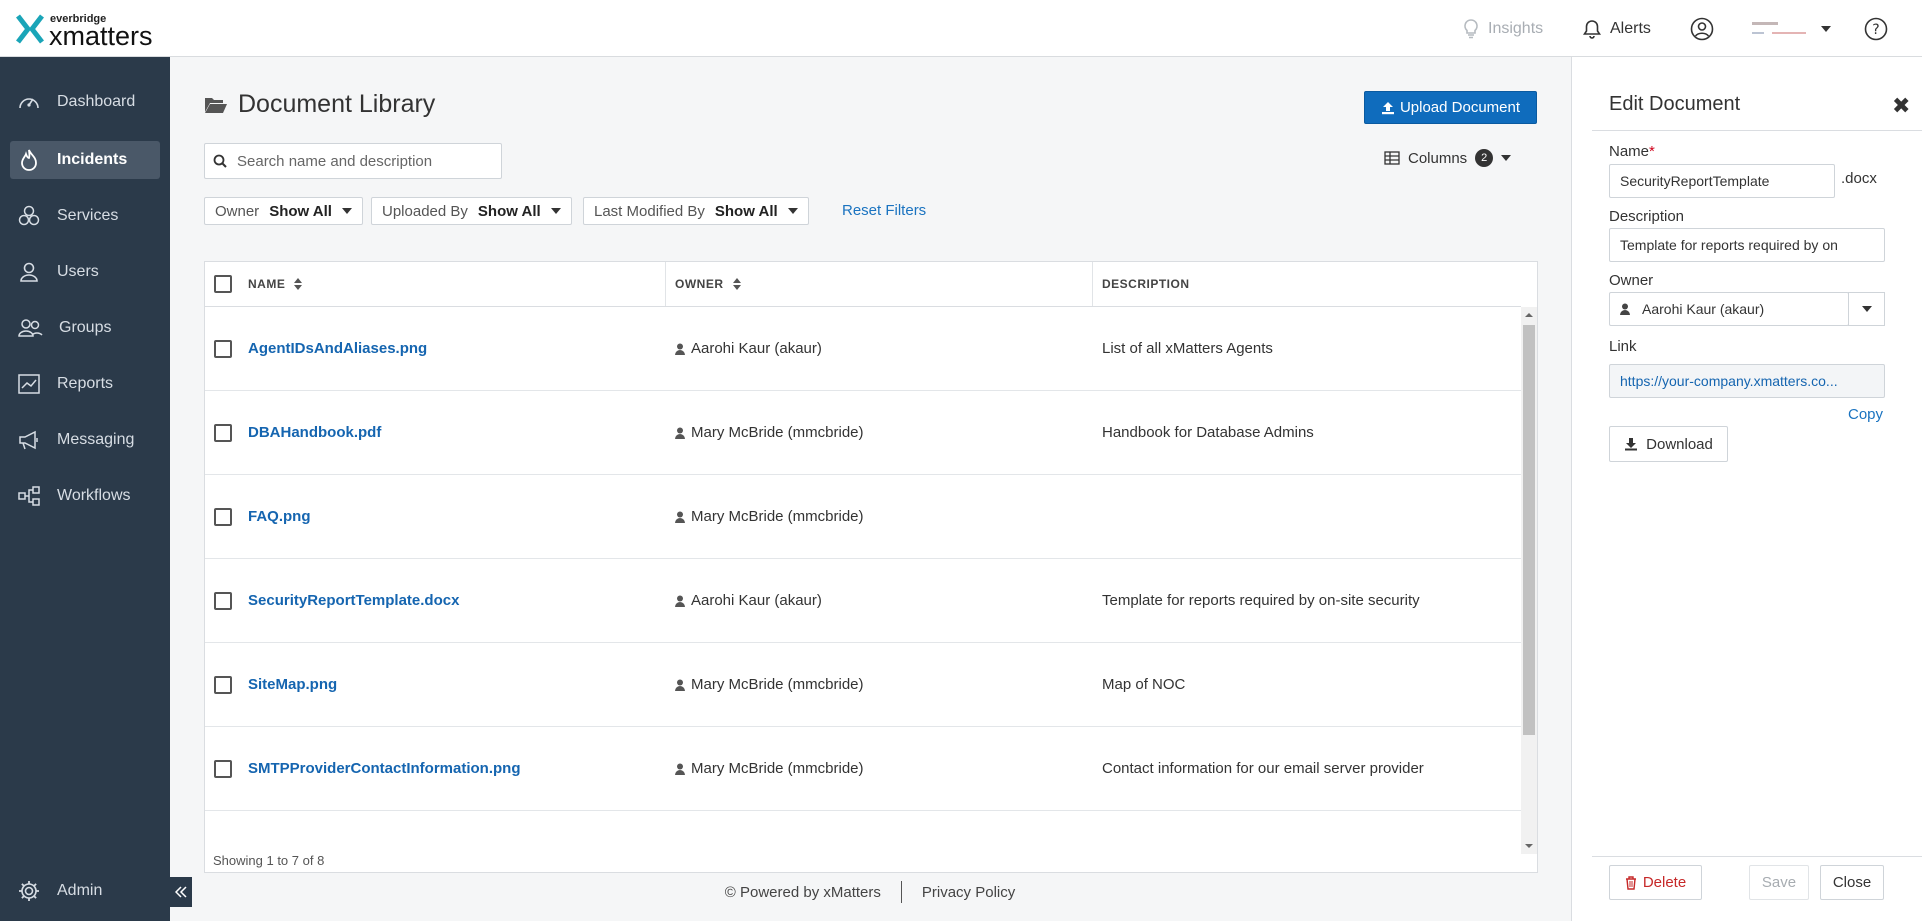  Describe the element at coordinates (1859, 178) in the screenshot. I see `file-extension: .docx` at that location.